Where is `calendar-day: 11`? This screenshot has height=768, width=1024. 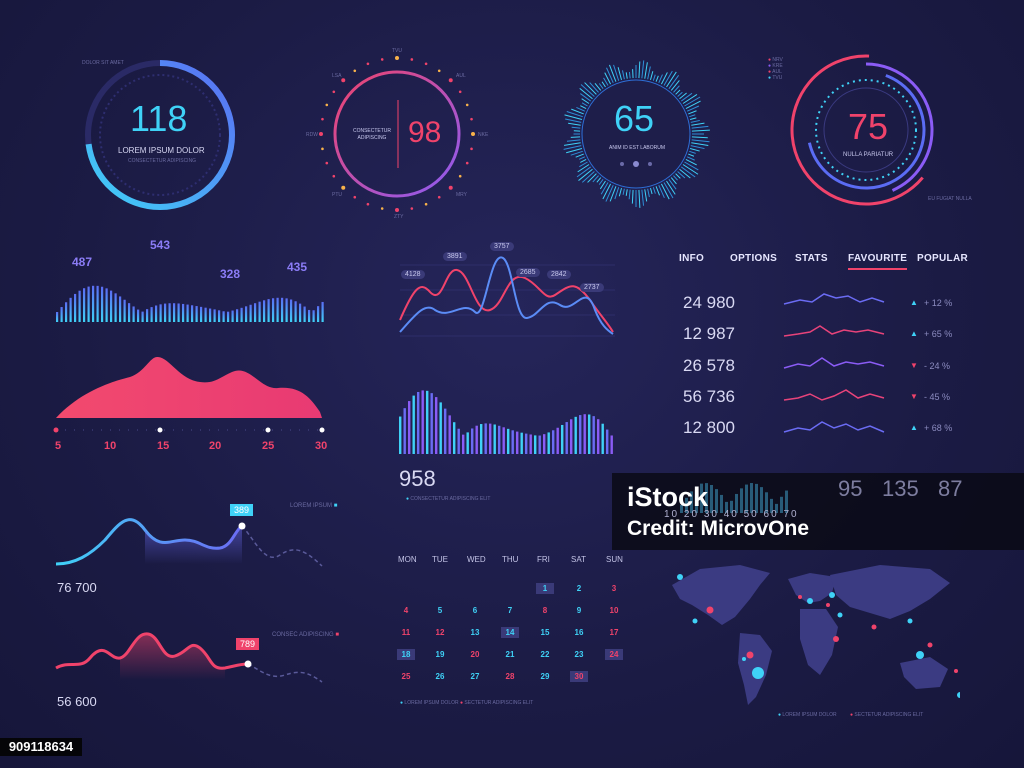 calendar-day: 11 is located at coordinates (406, 632).